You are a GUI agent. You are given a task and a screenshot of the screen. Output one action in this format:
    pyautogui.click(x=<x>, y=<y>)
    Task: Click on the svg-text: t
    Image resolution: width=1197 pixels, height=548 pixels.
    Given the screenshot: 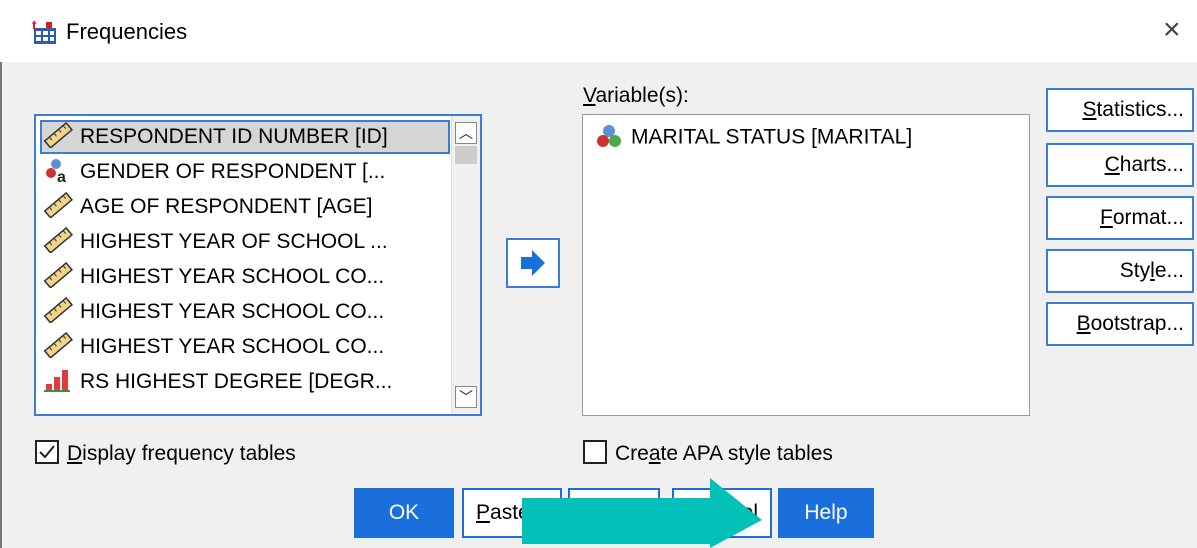 What is the action you would take?
    pyautogui.click(x=34, y=25)
    